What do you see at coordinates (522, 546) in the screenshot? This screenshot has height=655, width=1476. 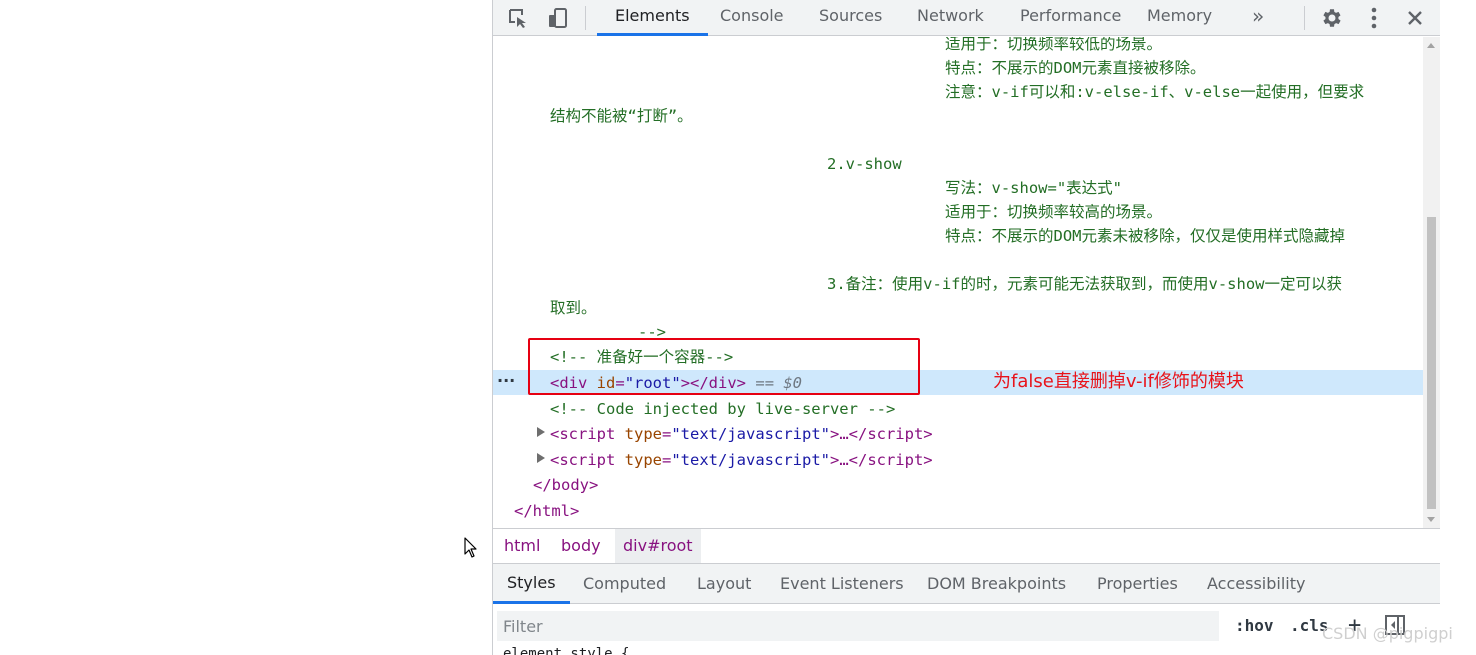 I see `breadcrumb-html: html` at bounding box center [522, 546].